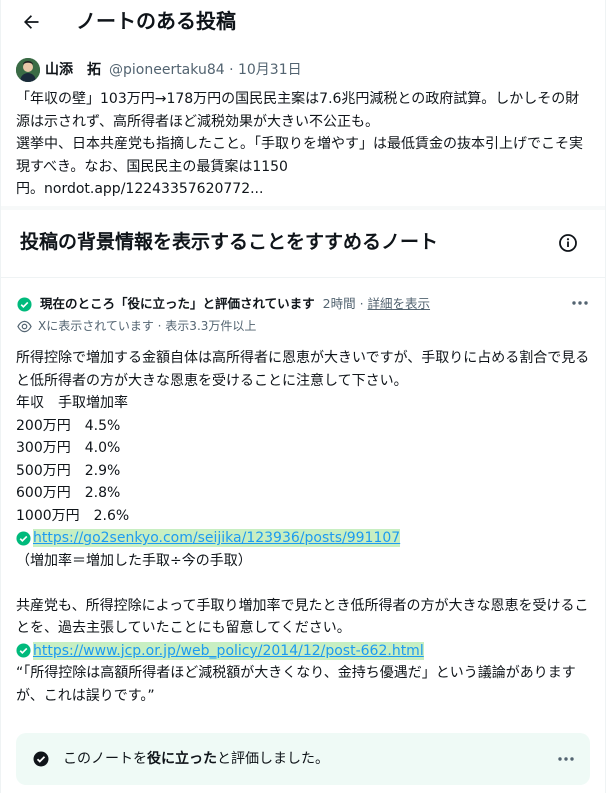 This screenshot has width=606, height=793. I want to click on rated-banner: このノートを役に立ったと評価しました。, so click(303, 759).